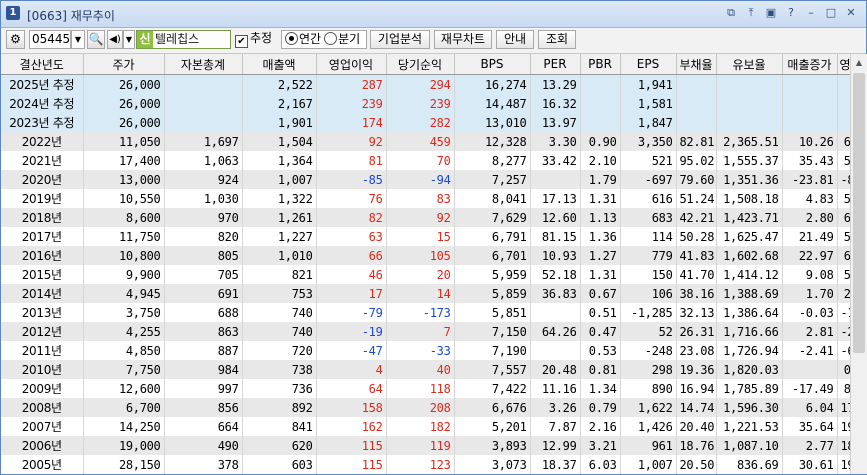 The image size is (867, 475). Describe the element at coordinates (279, 179) in the screenshot. I see `cell-sales: 1,007` at that location.